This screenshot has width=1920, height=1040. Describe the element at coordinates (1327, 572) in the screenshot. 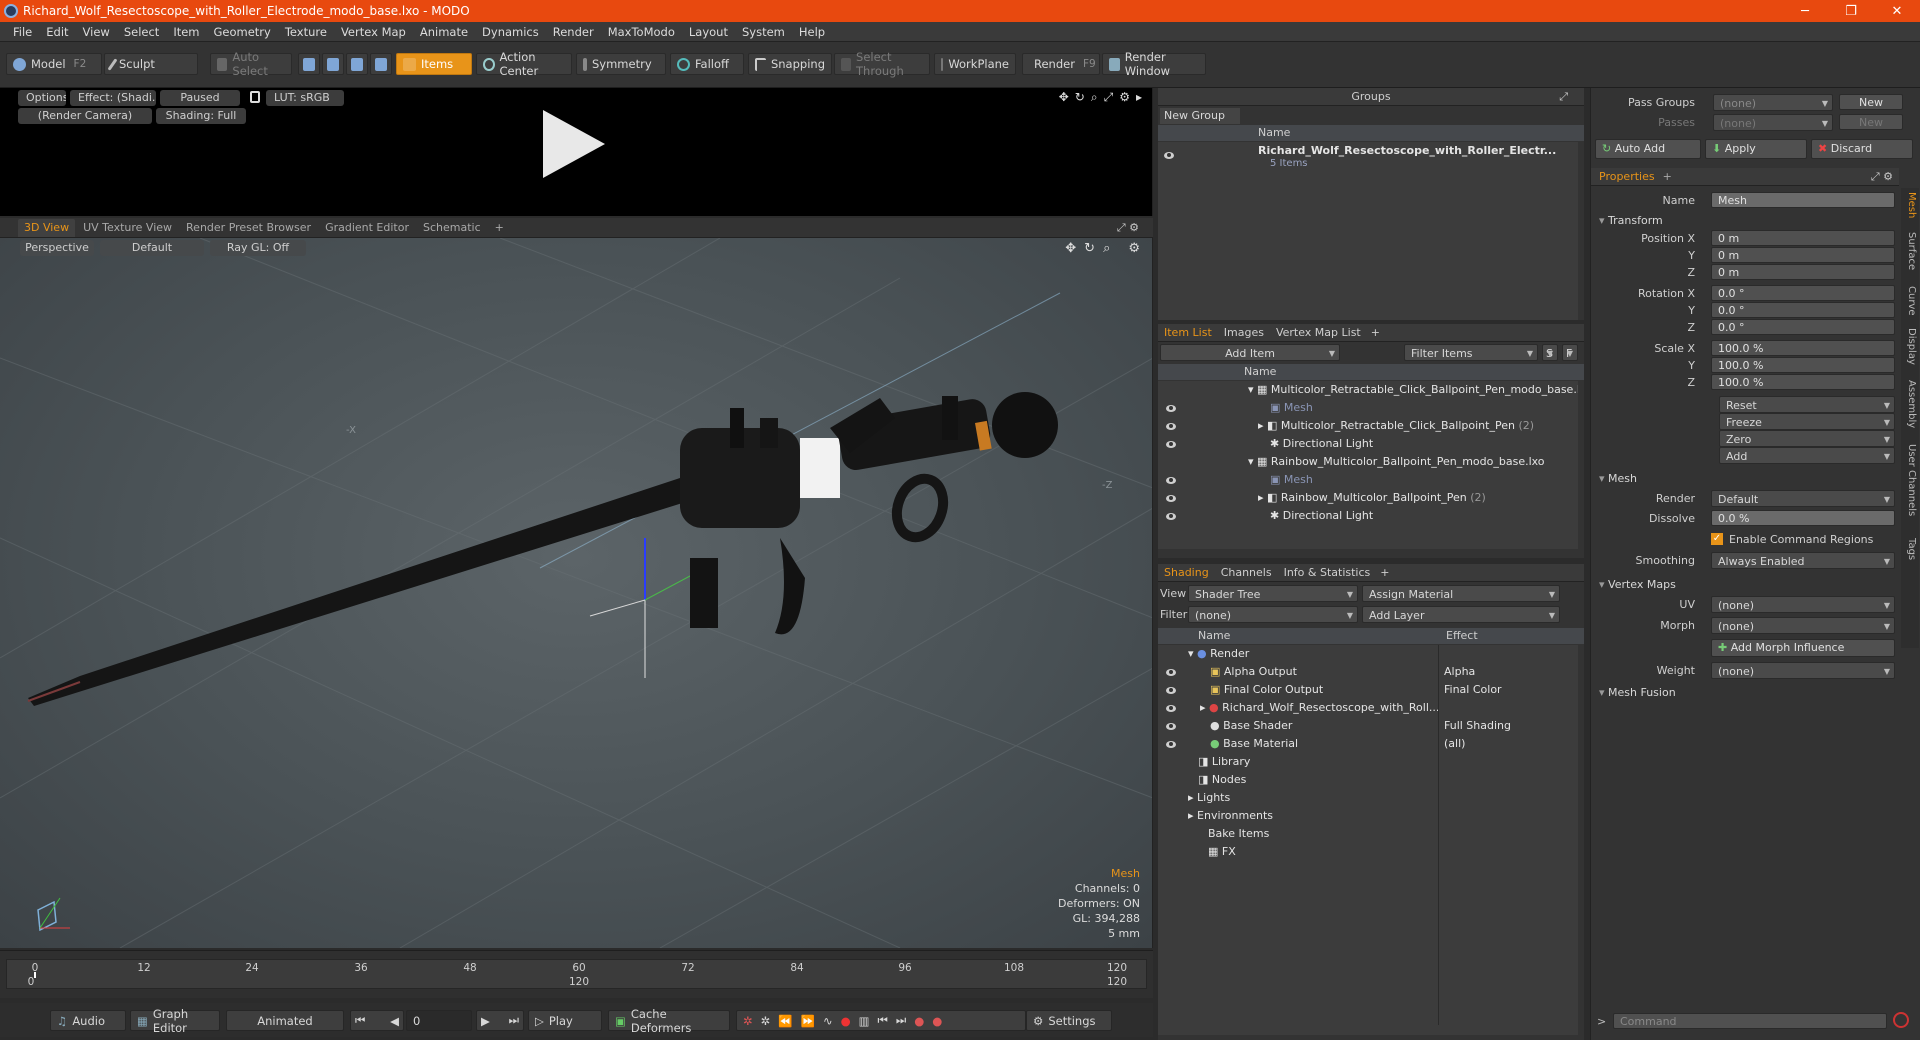

I see `tab-info-statistics: Info & Statistics` at that location.